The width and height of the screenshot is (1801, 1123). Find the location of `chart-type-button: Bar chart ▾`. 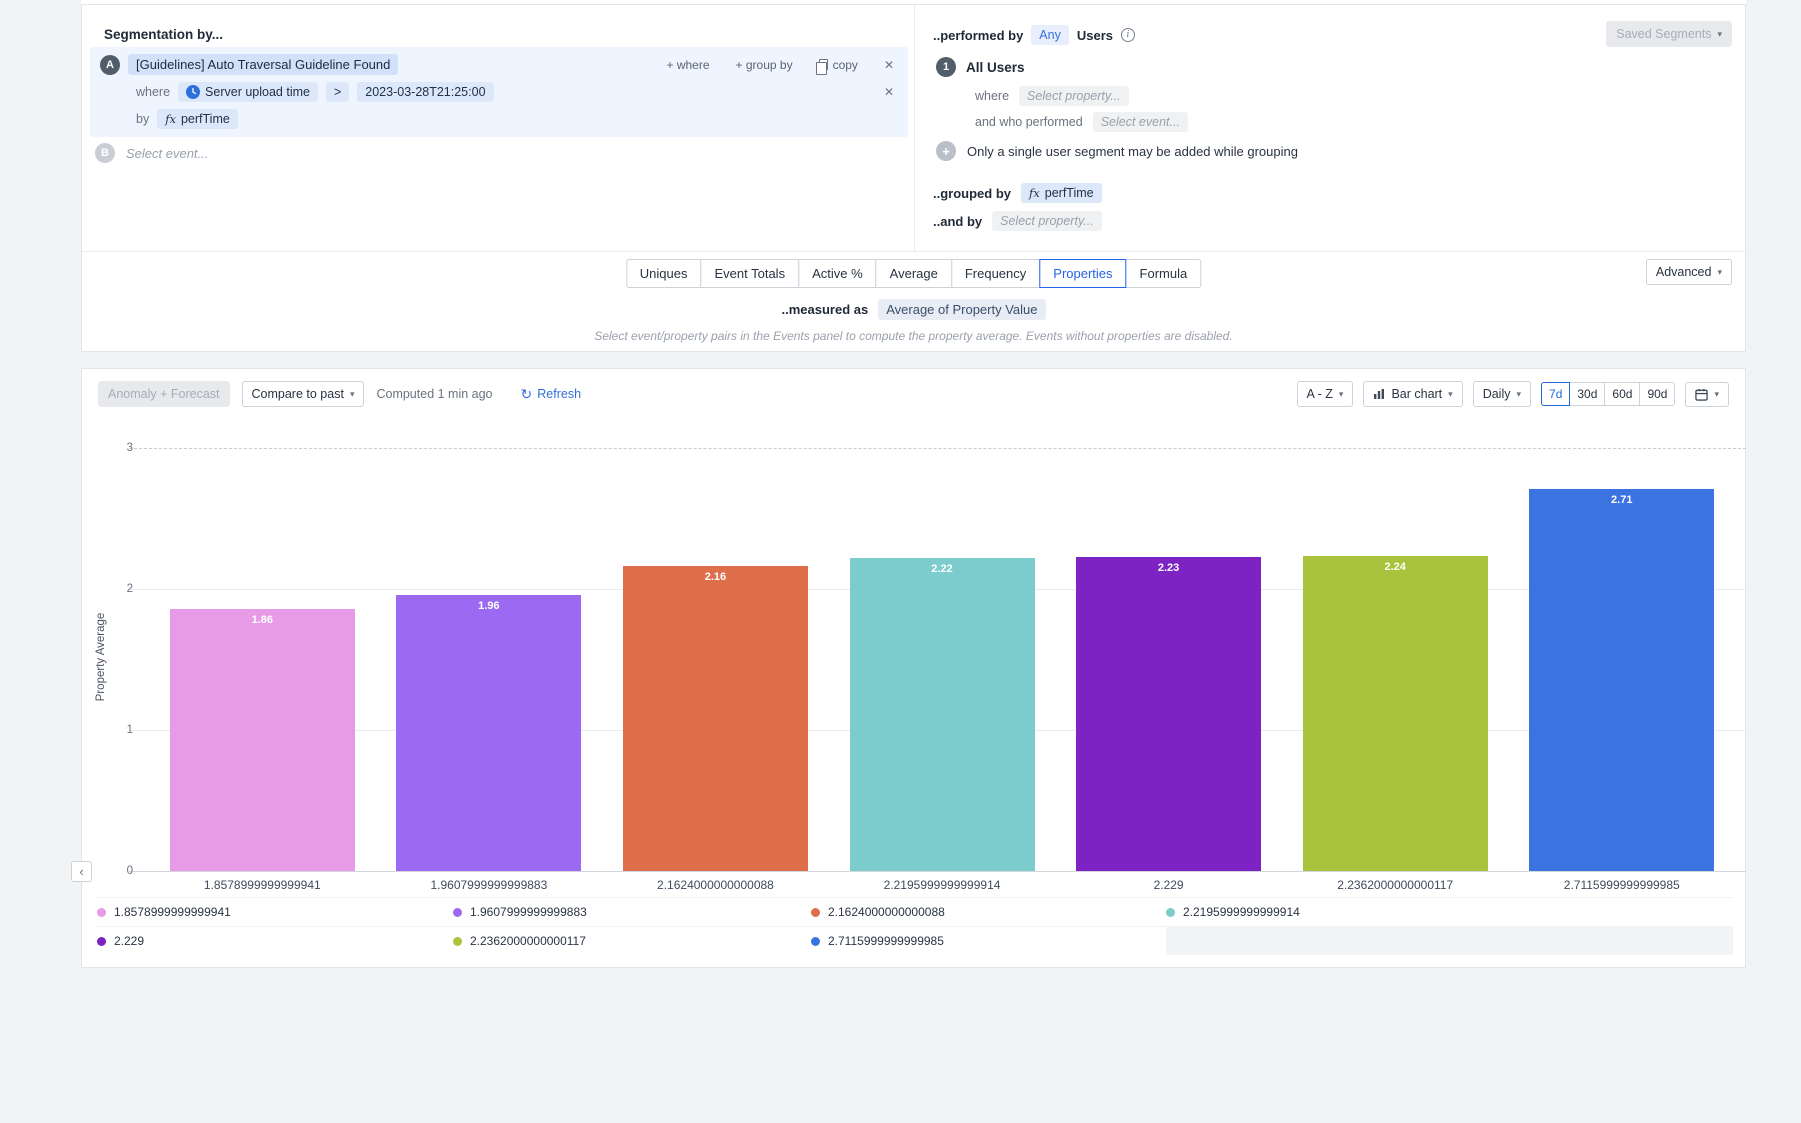

chart-type-button: Bar chart ▾ is located at coordinates (1413, 394).